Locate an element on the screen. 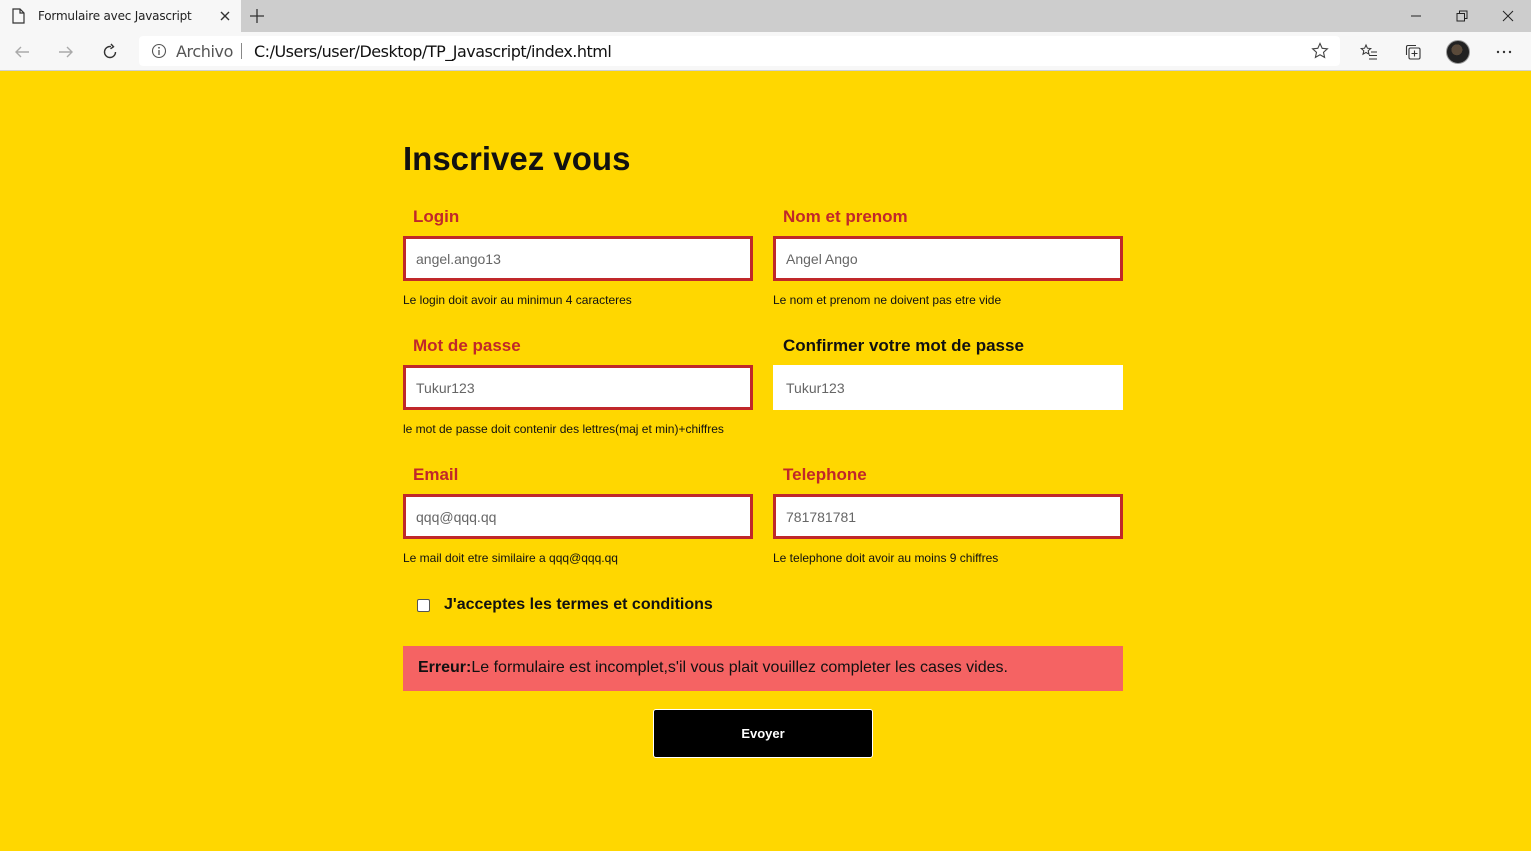 Image resolution: width=1531 pixels, height=851 pixels. back-arrow-icon is located at coordinates (22, 52).